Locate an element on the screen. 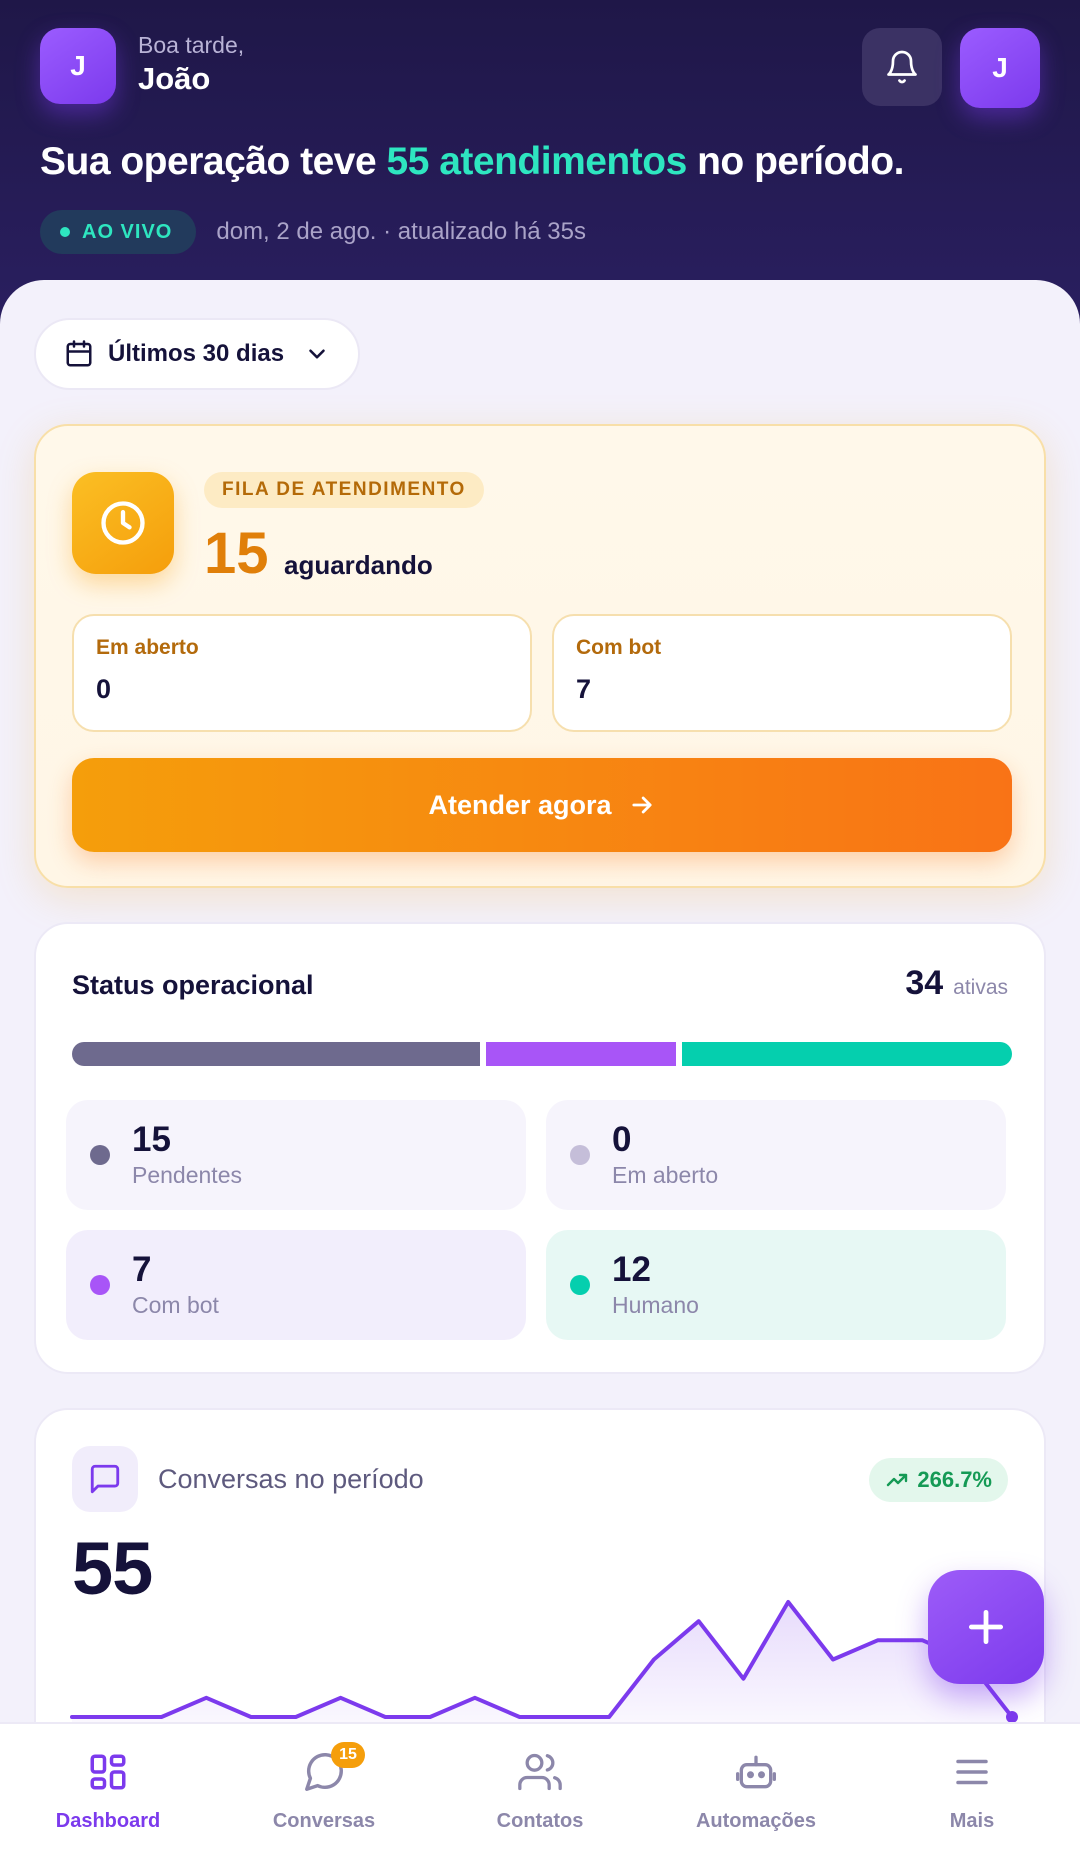 Image resolution: width=1080 pixels, height=1870 pixels. bar-segment-human is located at coordinates (847, 1054).